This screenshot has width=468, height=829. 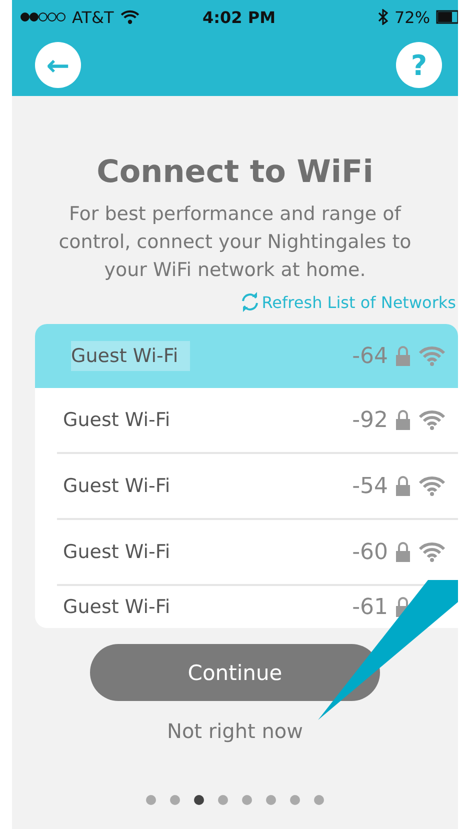 I want to click on not-now-link: Not right now, so click(x=234, y=731).